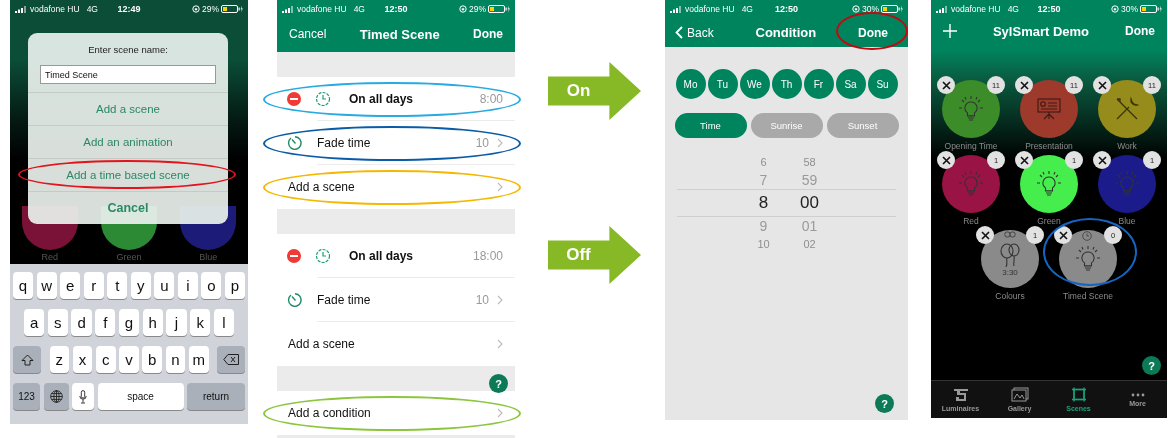 The height and width of the screenshot is (438, 1168). I want to click on key: p, so click(234, 285).